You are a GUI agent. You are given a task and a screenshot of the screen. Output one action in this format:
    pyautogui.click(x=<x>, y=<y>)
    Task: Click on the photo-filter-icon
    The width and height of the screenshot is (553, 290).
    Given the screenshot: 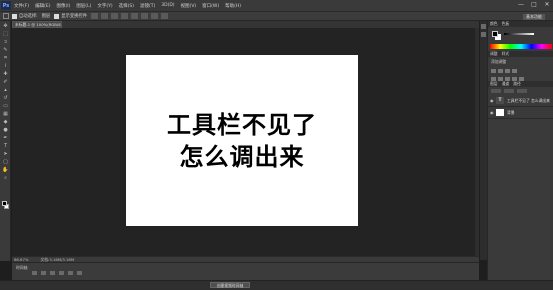 What is the action you would take?
    pyautogui.click(x=521, y=79)
    